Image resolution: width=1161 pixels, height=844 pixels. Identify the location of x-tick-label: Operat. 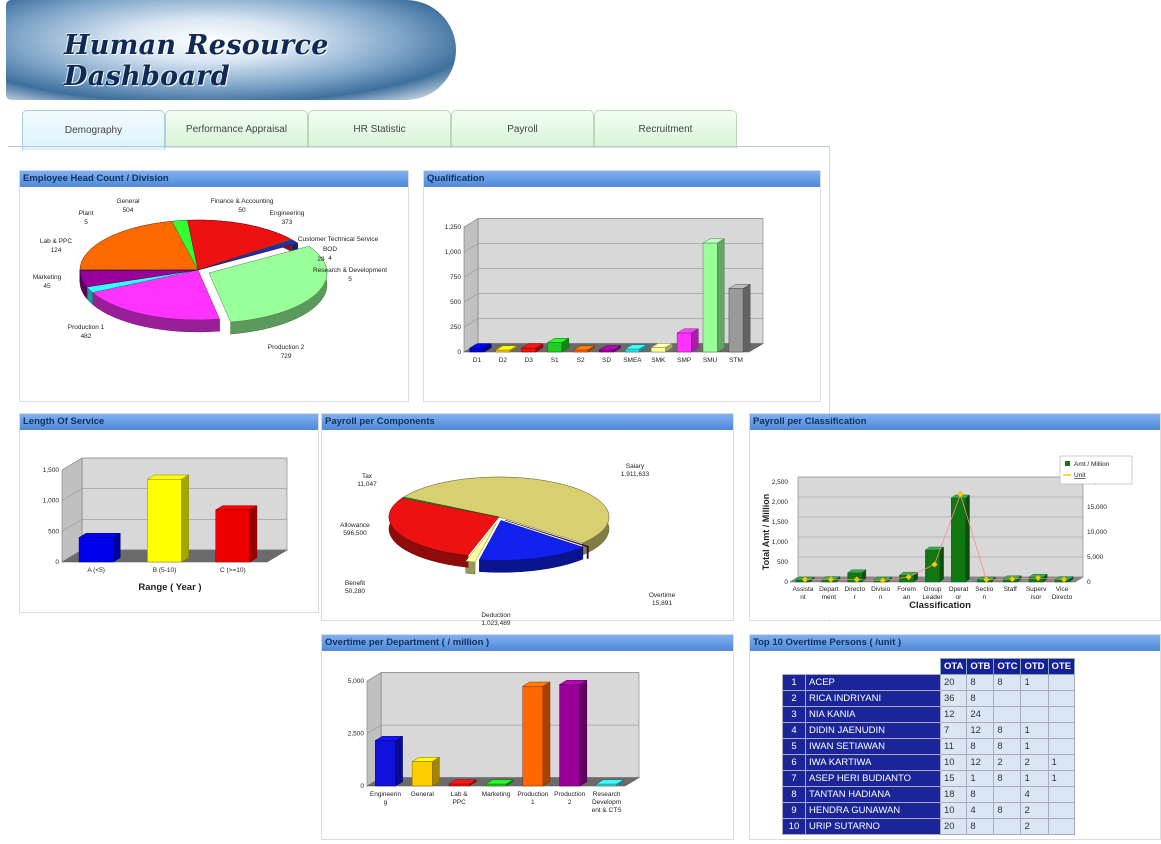
(958, 589).